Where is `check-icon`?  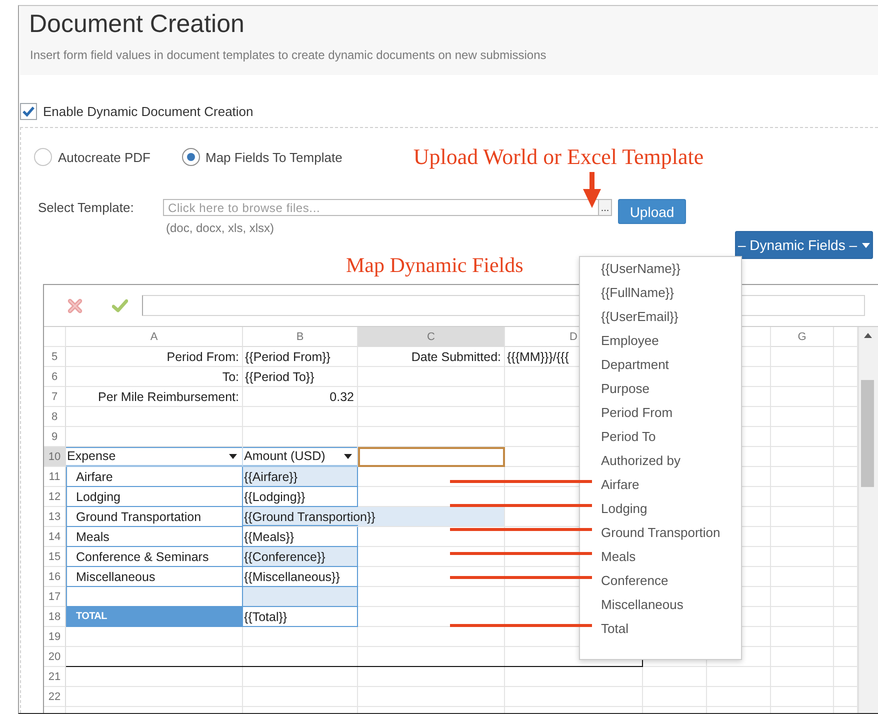
check-icon is located at coordinates (120, 306).